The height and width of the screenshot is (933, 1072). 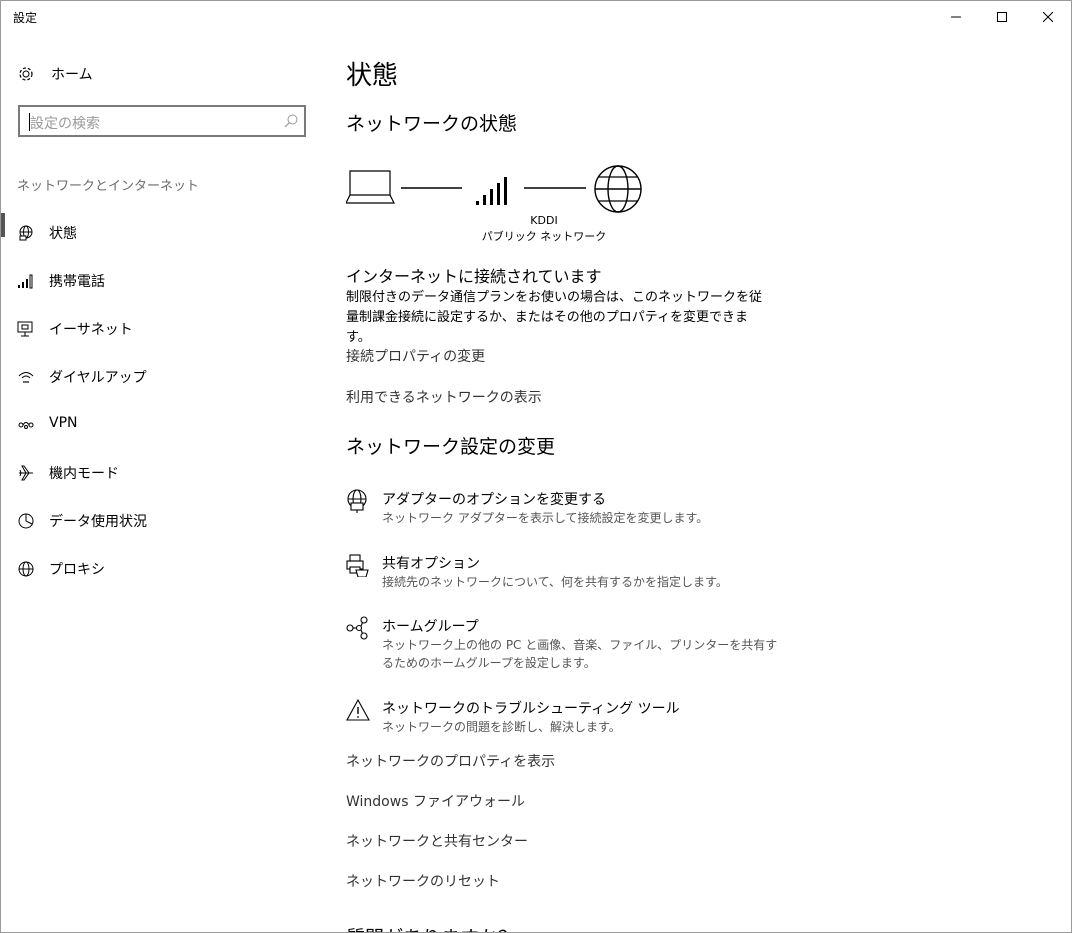 What do you see at coordinates (451, 447) in the screenshot?
I see `change-settings-heading: ネットワーク設定の変更` at bounding box center [451, 447].